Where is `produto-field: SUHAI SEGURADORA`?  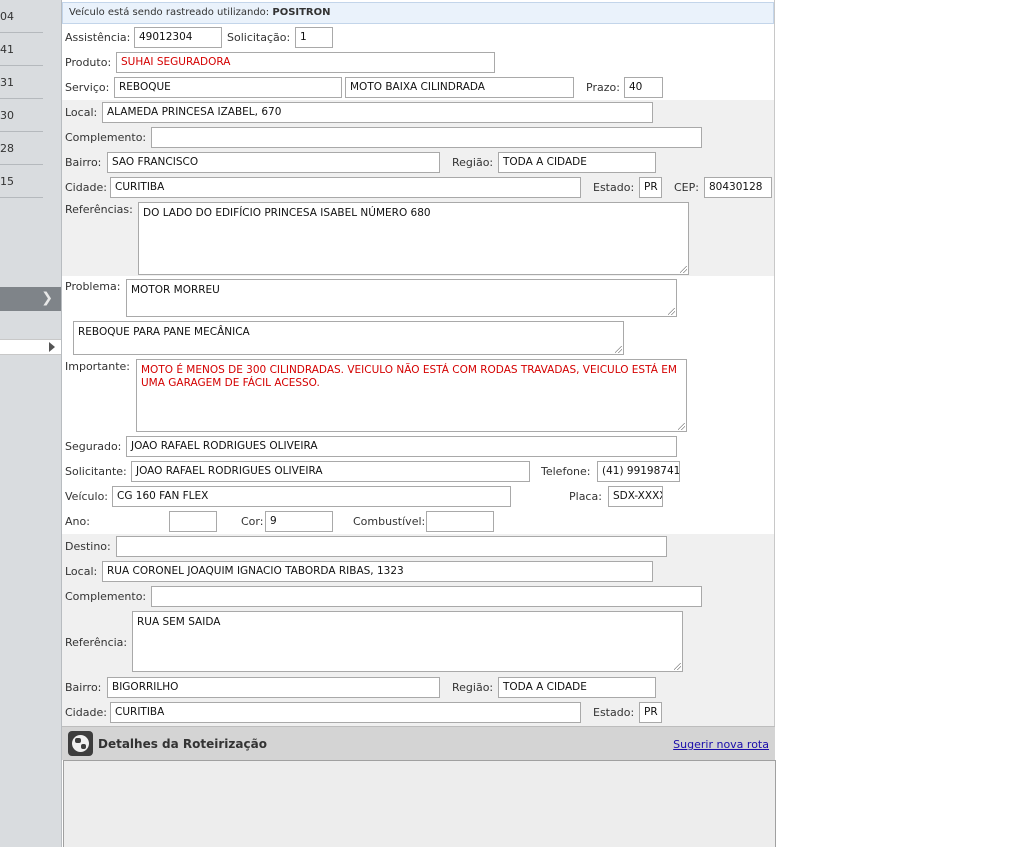
produto-field: SUHAI SEGURADORA is located at coordinates (305, 62).